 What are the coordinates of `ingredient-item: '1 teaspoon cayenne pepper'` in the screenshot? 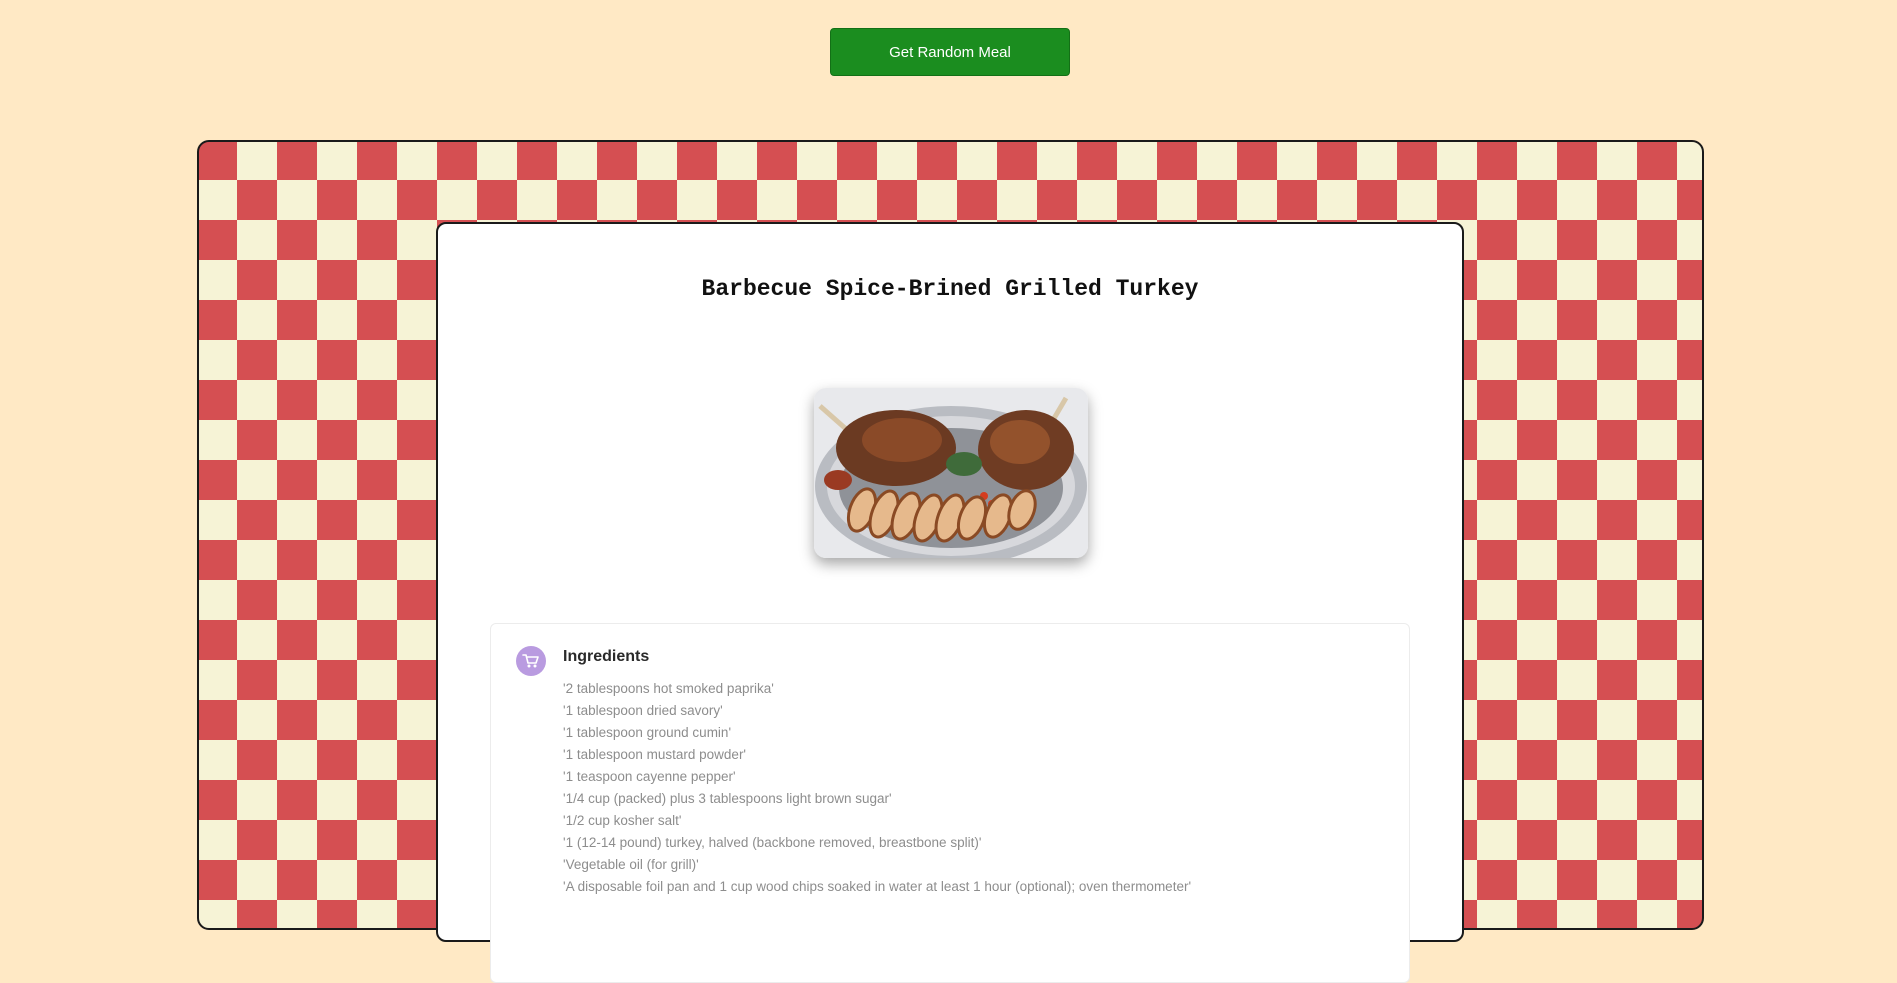 It's located at (649, 776).